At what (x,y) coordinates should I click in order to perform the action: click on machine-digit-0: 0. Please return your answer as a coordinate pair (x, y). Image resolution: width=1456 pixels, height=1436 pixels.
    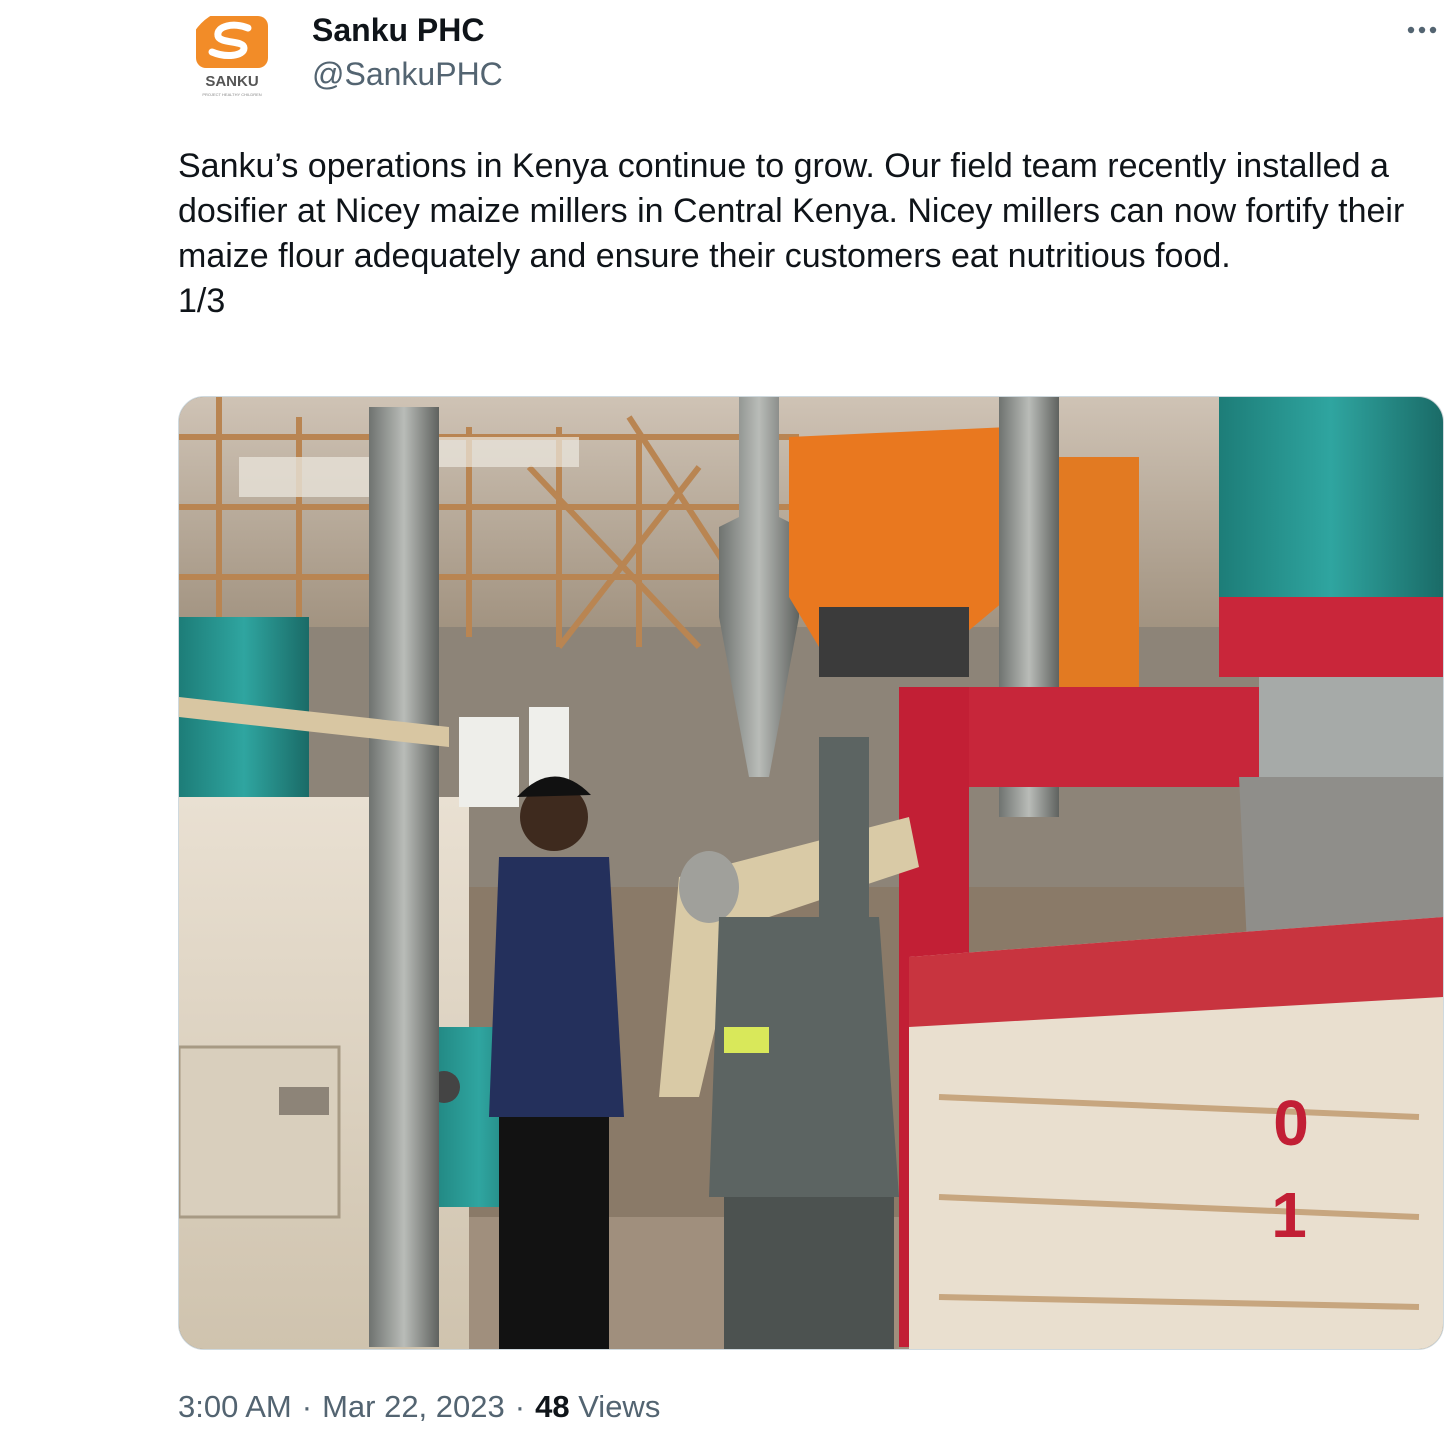
    Looking at the image, I should click on (1291, 1123).